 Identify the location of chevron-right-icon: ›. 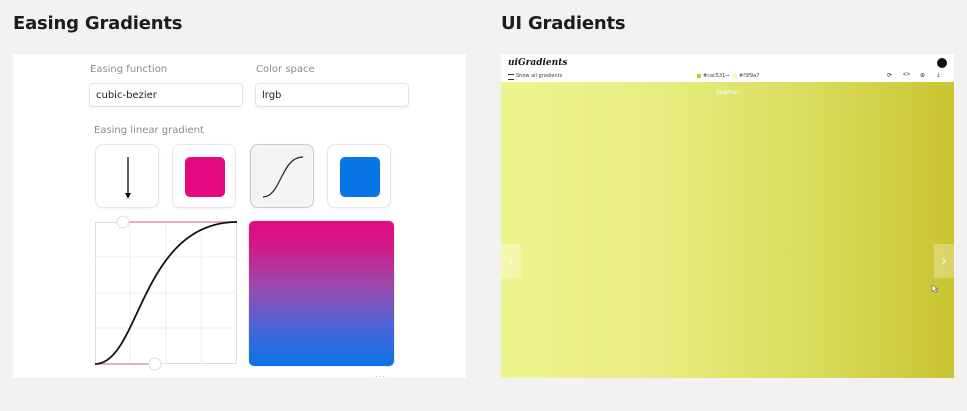
(944, 261).